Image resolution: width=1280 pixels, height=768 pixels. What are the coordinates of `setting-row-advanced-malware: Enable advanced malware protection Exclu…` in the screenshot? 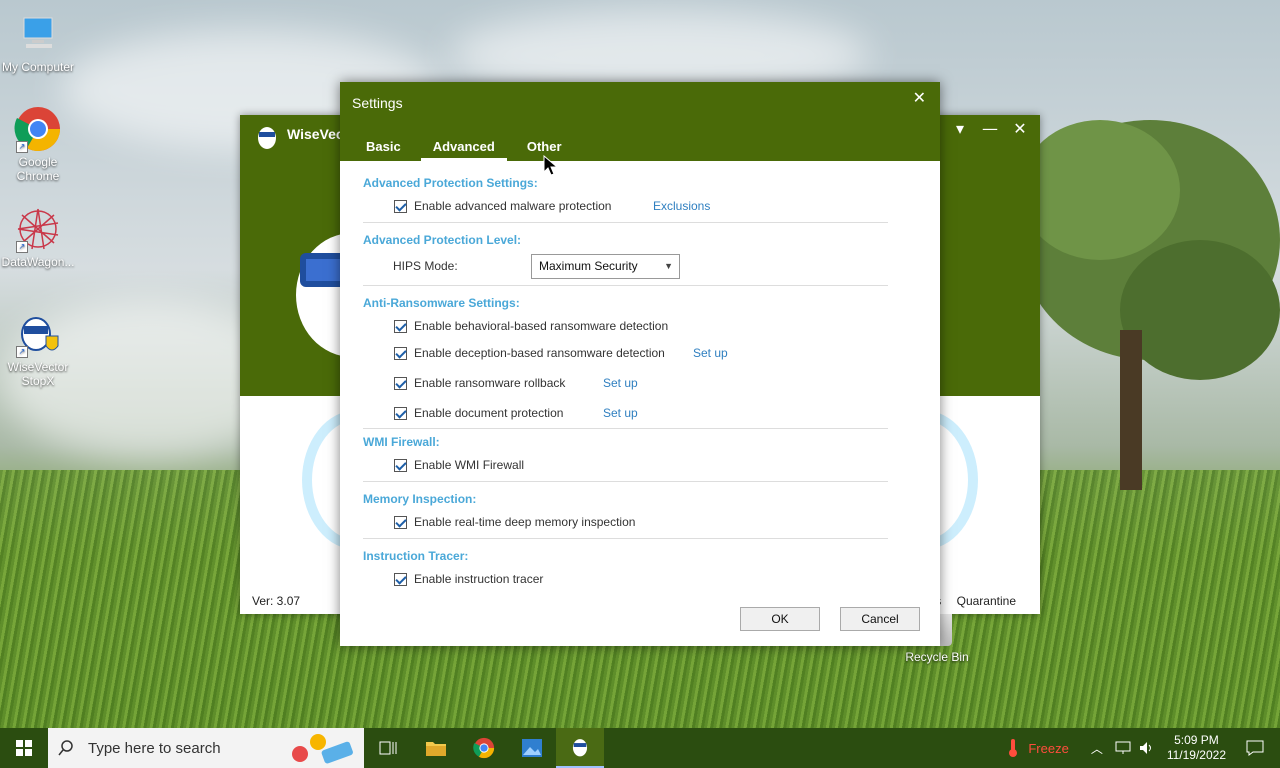 It's located at (628, 206).